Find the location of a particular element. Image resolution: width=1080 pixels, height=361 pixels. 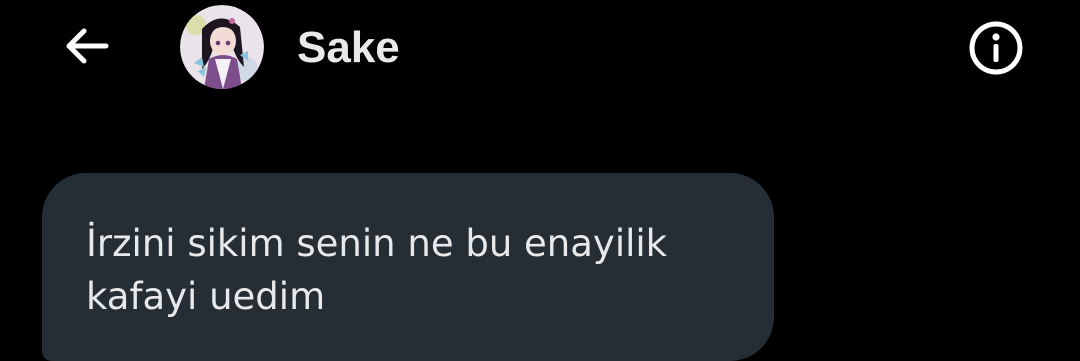

anime-avatar is located at coordinates (222, 47).